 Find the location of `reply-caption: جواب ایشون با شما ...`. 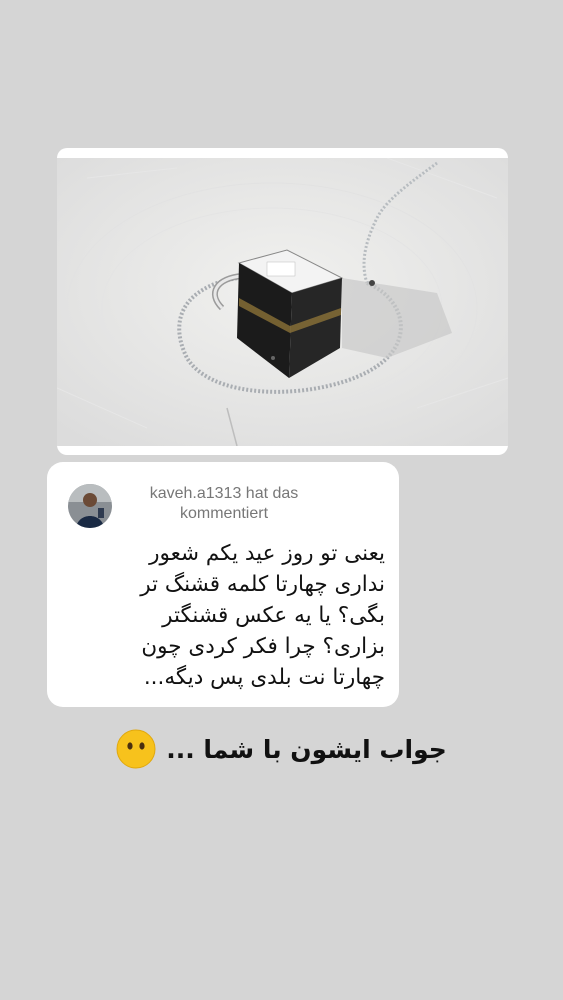

reply-caption: جواب ایشون با شما ... is located at coordinates (281, 749).